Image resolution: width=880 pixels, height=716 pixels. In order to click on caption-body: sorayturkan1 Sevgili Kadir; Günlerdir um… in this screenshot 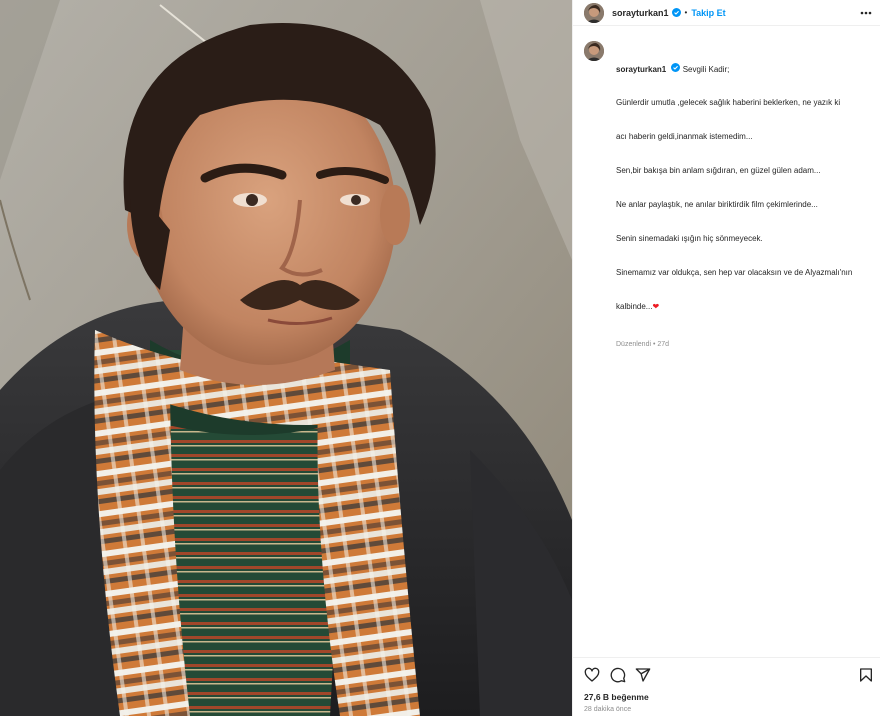, I will do `click(745, 194)`.